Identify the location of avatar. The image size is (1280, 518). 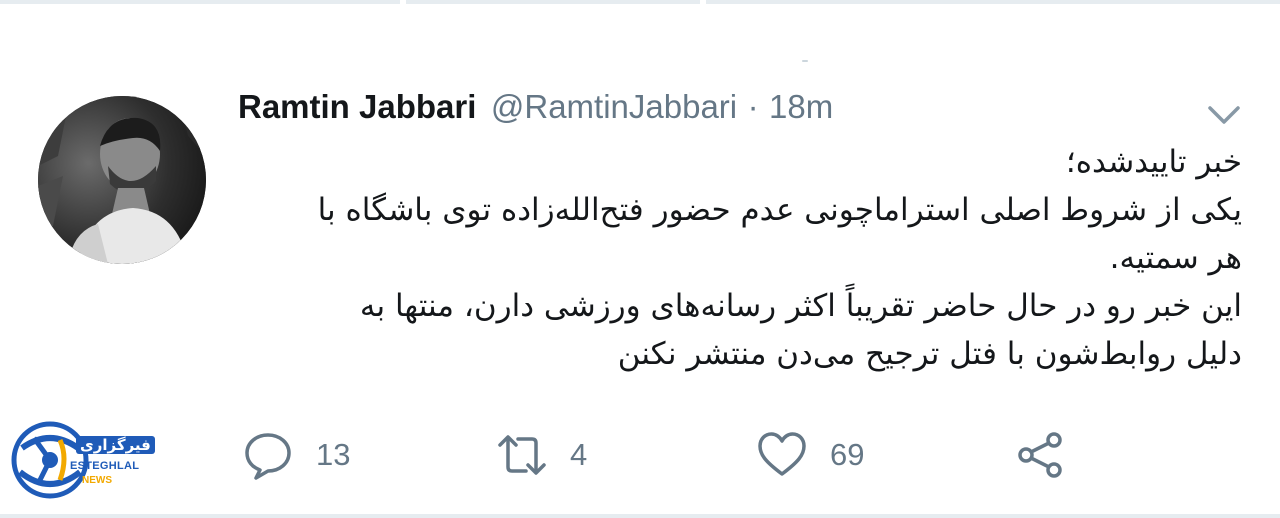
(122, 180).